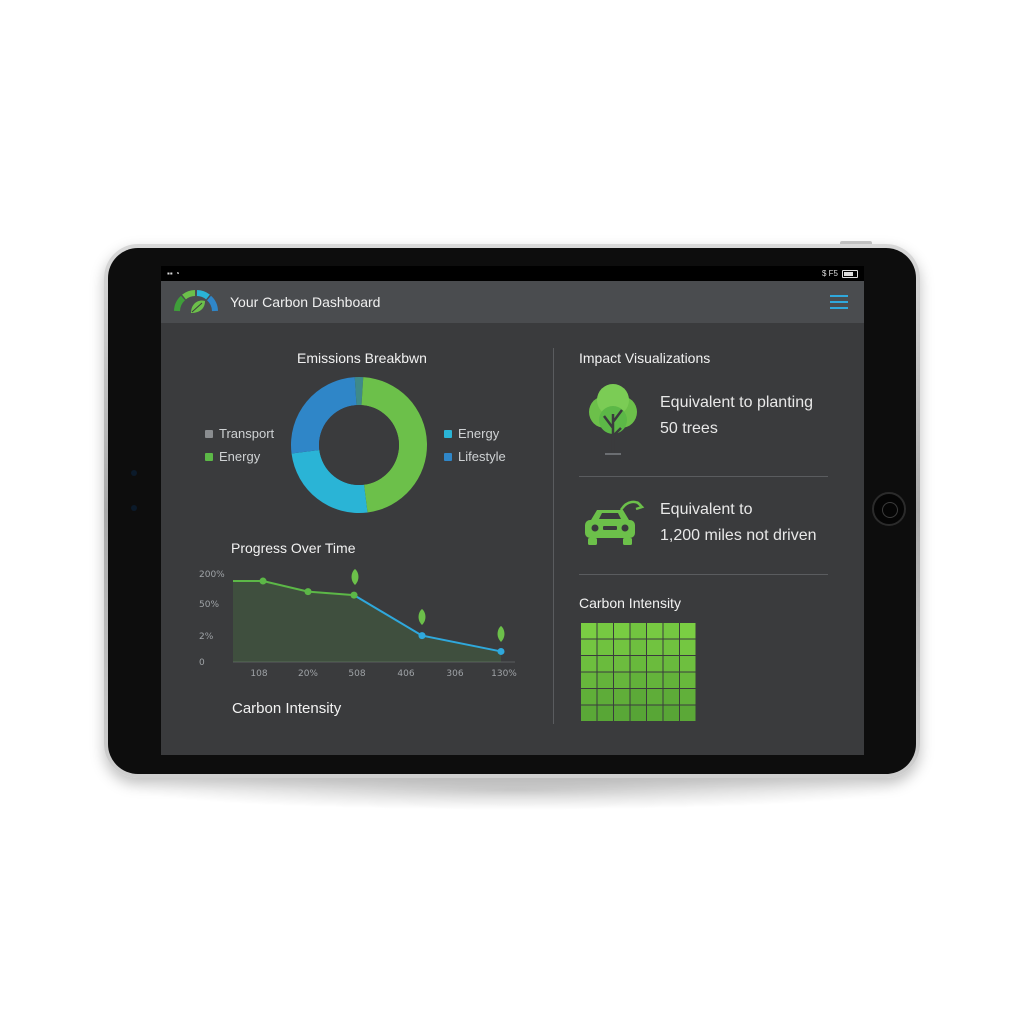  What do you see at coordinates (202, 663) in the screenshot?
I see `y-tick-label: 0` at bounding box center [202, 663].